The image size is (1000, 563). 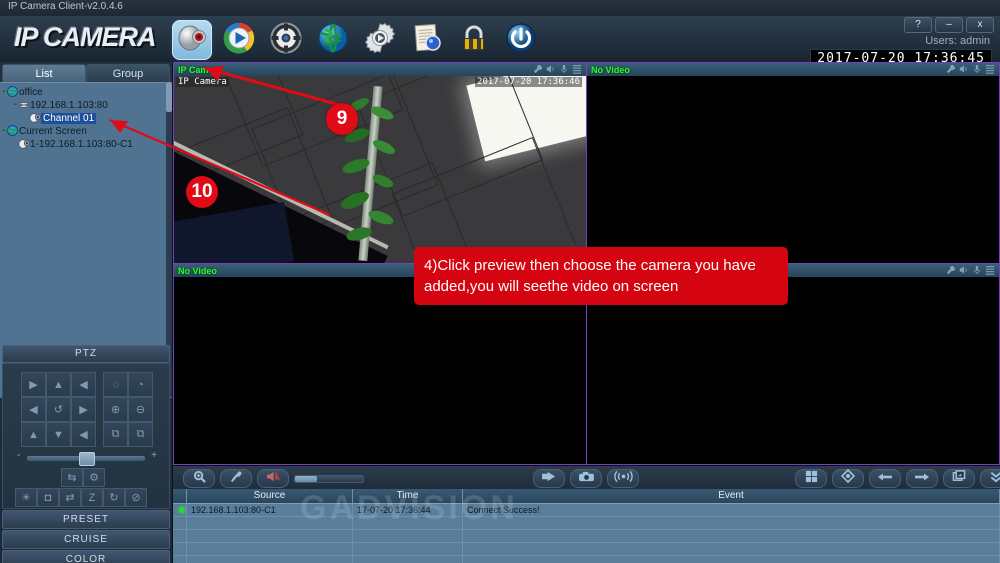 I want to click on device-manage-button, so click(x=333, y=40).